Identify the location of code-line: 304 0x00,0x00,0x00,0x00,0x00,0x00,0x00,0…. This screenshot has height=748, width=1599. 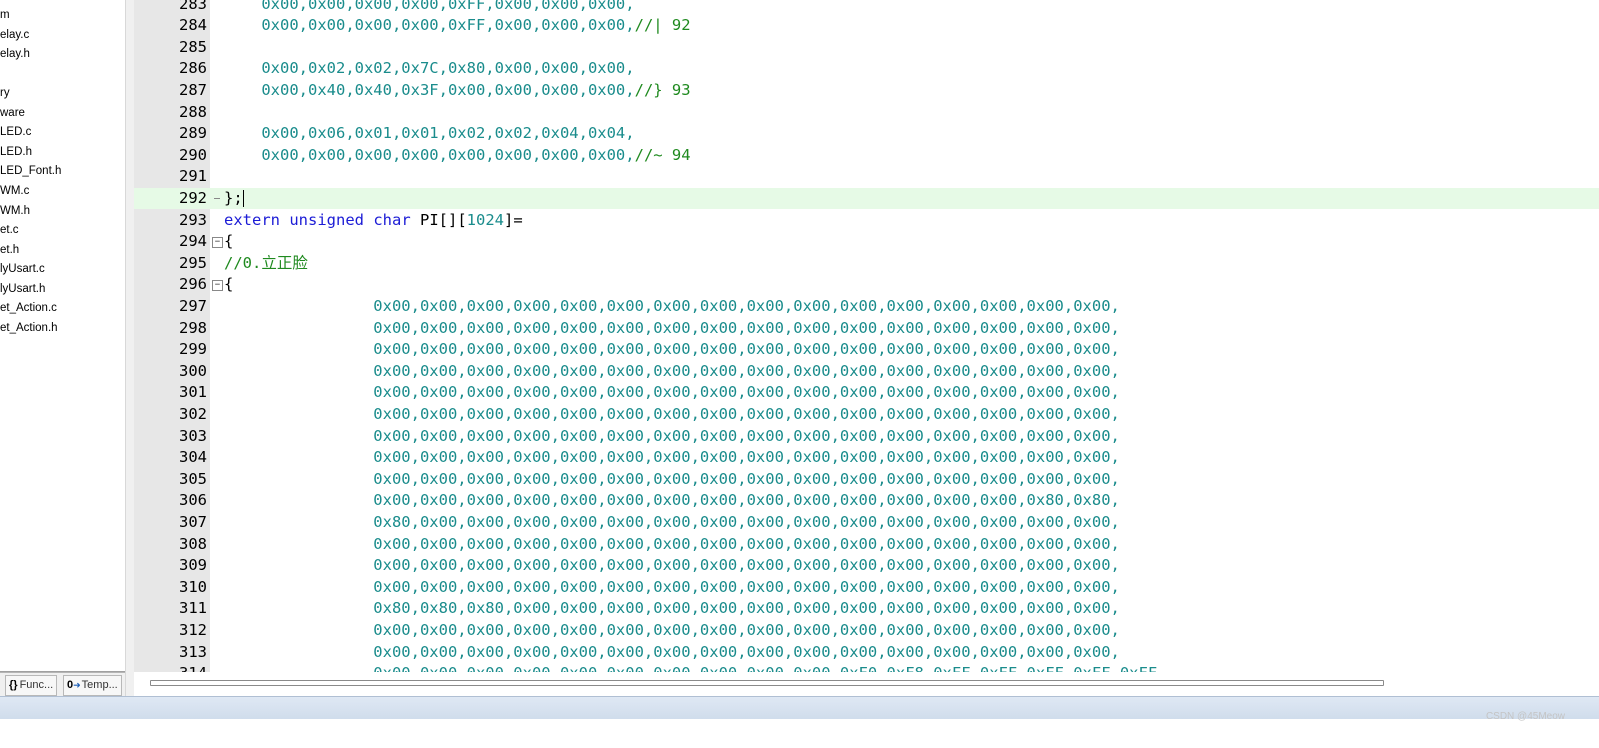
(866, 458).